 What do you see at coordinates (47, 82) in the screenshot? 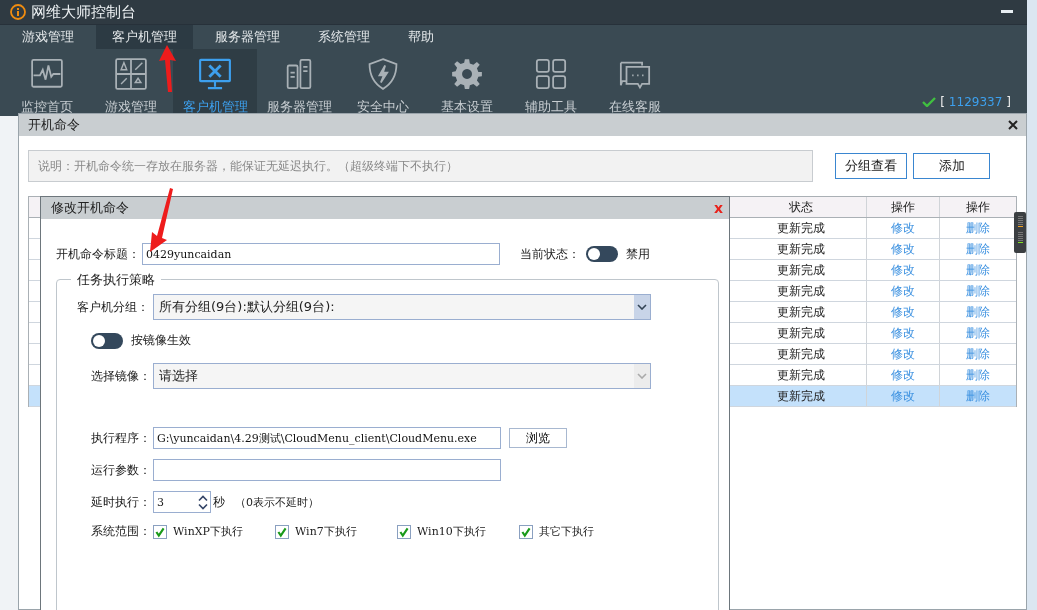
I see `toolbar-button: 监控首页` at bounding box center [47, 82].